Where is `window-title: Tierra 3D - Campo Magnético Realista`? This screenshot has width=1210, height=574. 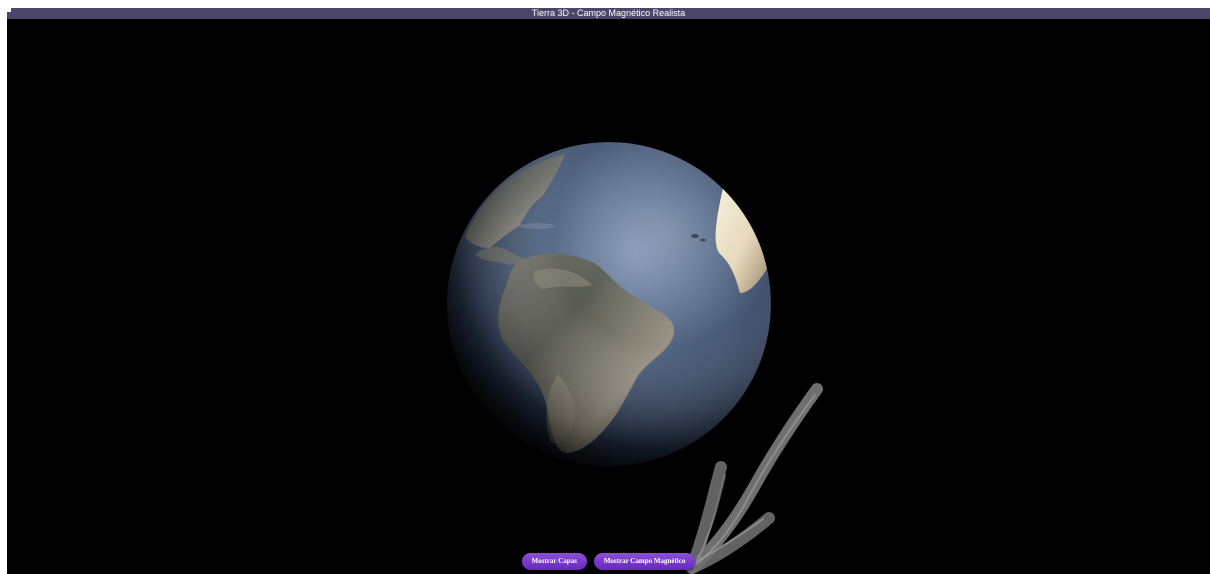 window-title: Tierra 3D - Campo Magnético Realista is located at coordinates (608, 13).